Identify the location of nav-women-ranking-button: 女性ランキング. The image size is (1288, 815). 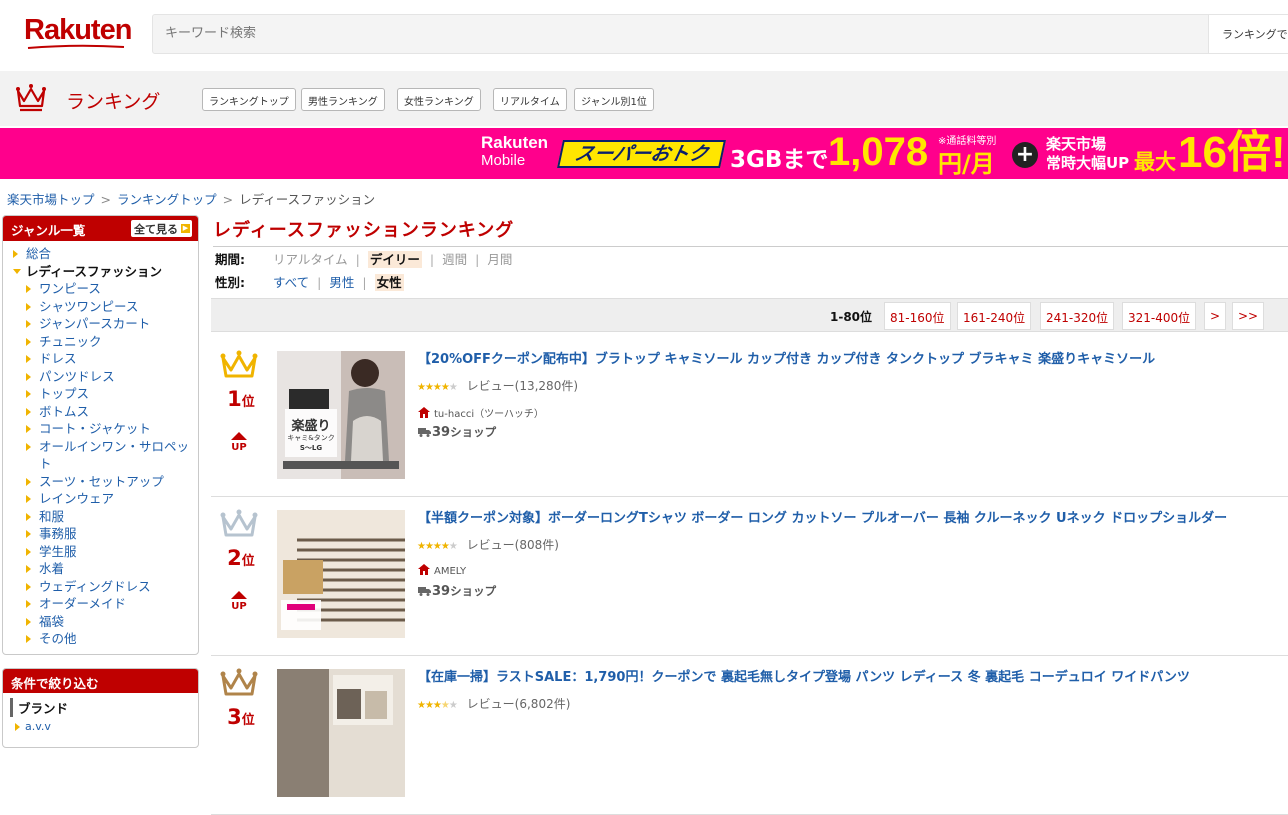
(439, 99).